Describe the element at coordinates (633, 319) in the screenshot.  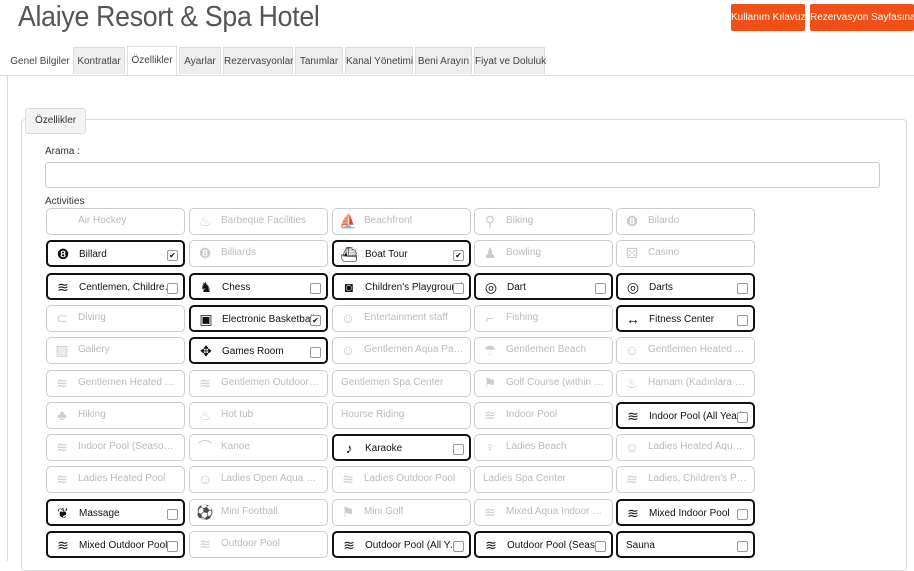
I see `dumbbell-icon: ↔` at that location.